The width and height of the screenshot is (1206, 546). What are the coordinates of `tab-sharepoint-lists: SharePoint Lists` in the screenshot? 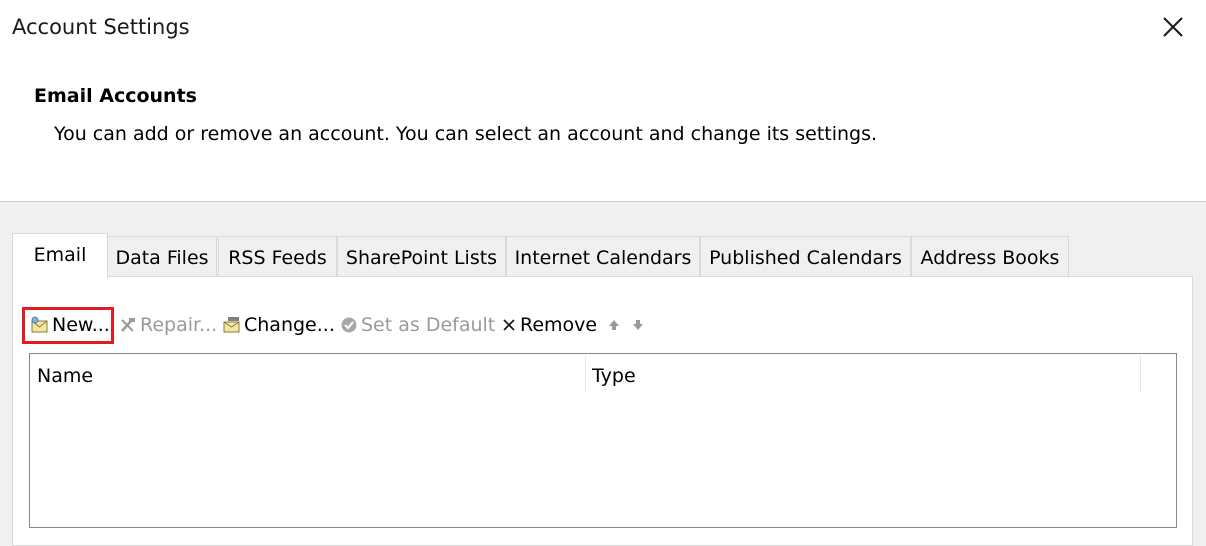 It's located at (421, 256).